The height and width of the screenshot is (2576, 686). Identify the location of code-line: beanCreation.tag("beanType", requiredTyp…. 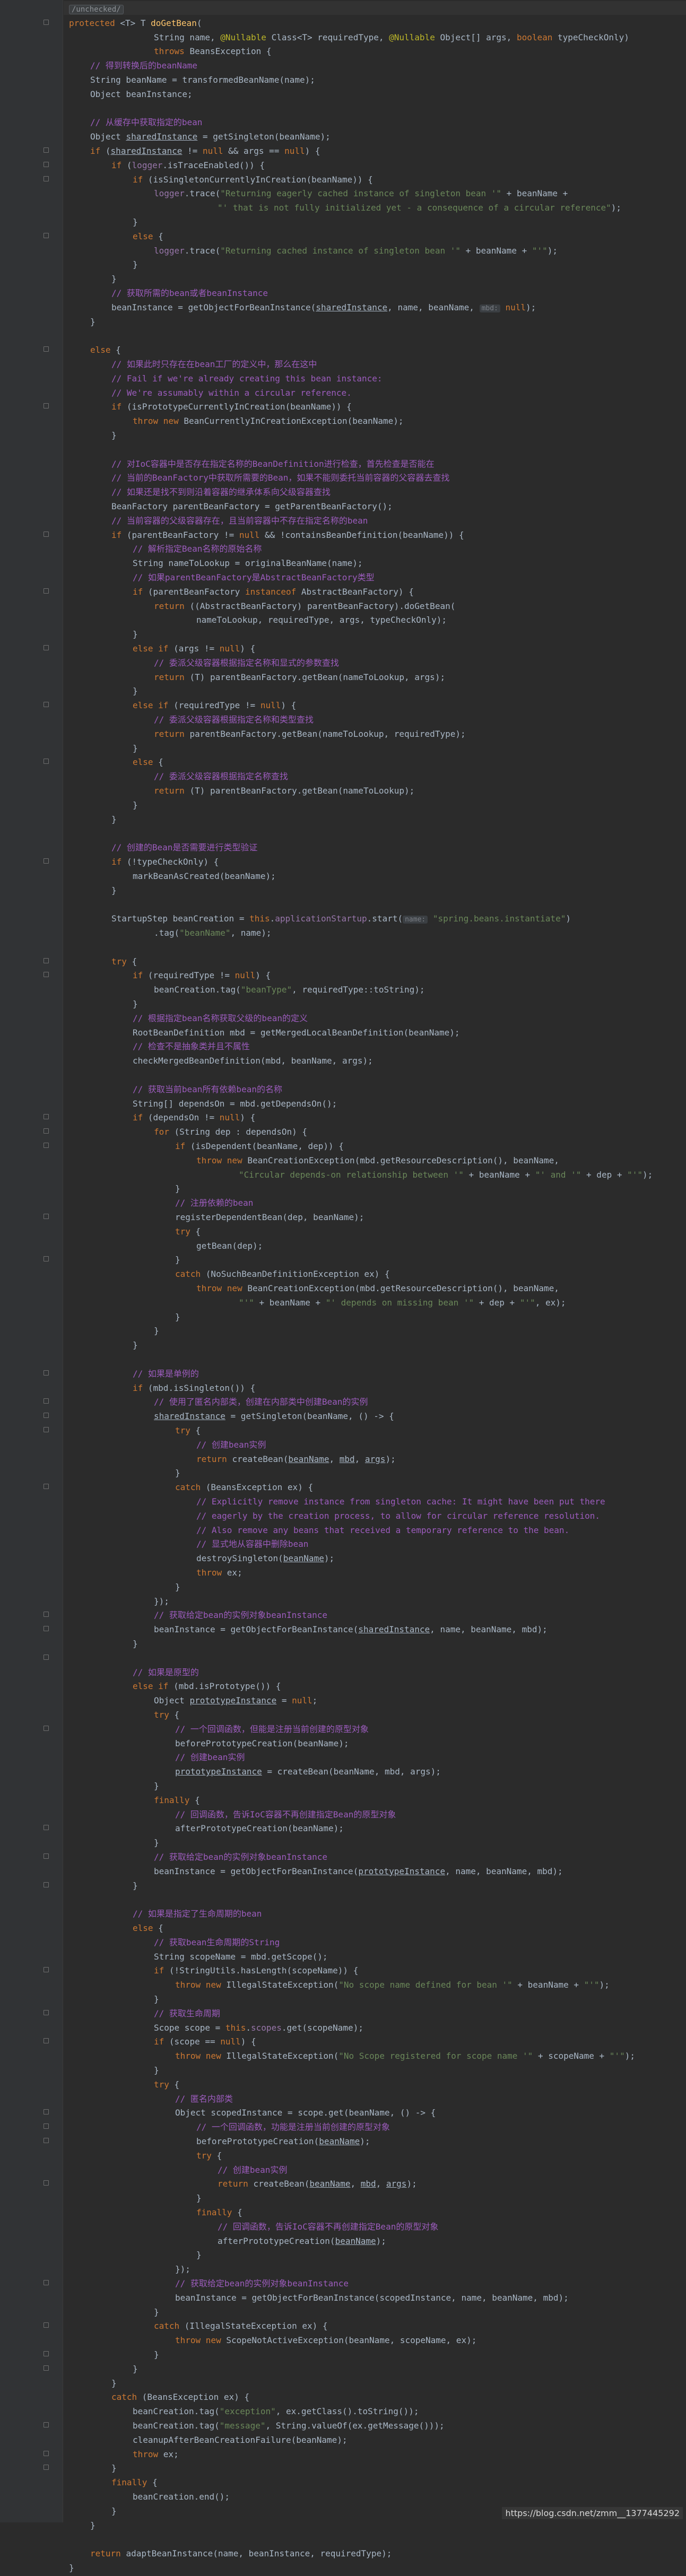
(290, 990).